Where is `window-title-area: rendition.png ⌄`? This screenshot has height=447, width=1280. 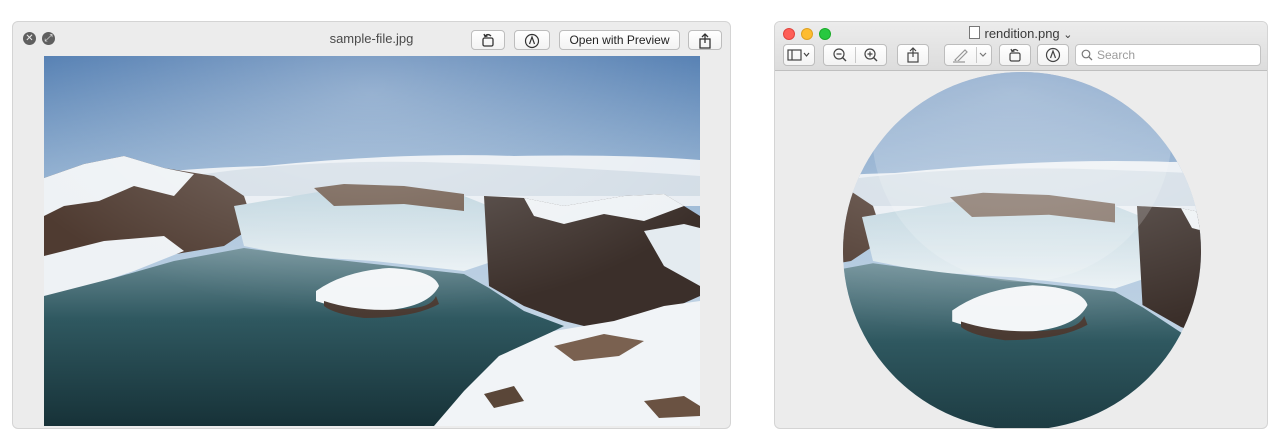
window-title-area: rendition.png ⌄ is located at coordinates (1021, 33).